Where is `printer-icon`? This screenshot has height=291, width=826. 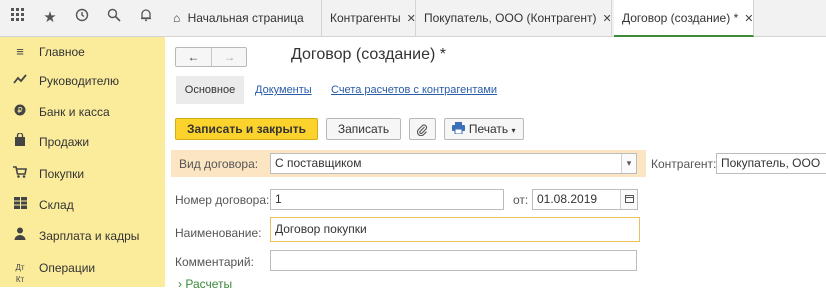
printer-icon is located at coordinates (460, 129).